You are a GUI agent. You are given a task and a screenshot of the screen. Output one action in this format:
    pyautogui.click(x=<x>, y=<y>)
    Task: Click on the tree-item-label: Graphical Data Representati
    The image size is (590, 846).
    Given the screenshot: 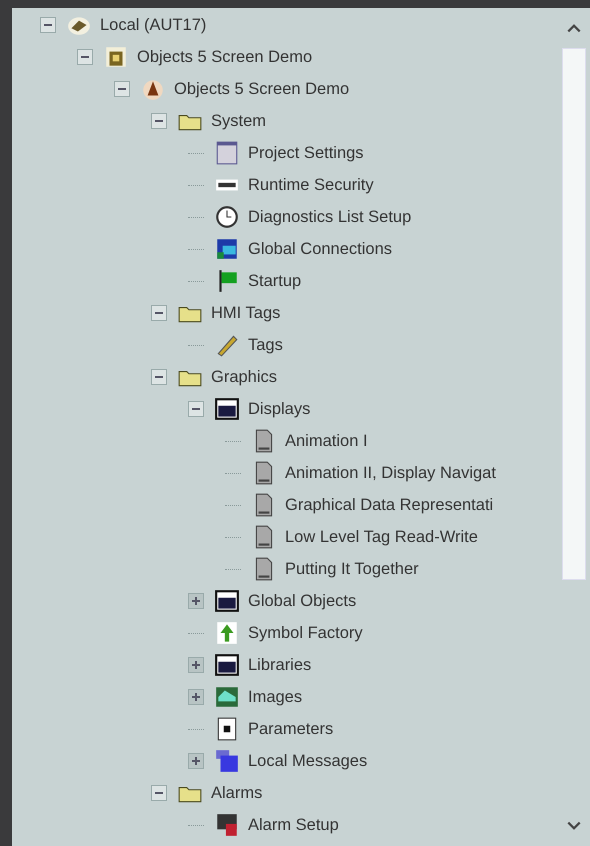 What is the action you would take?
    pyautogui.click(x=389, y=505)
    